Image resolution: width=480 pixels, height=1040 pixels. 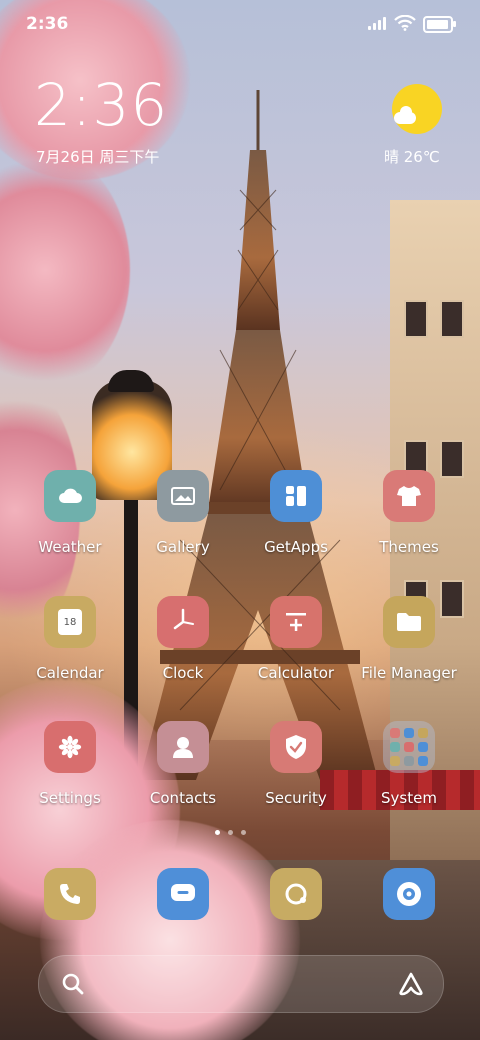 I want to click on app-settings: Settings, so click(x=70, y=764).